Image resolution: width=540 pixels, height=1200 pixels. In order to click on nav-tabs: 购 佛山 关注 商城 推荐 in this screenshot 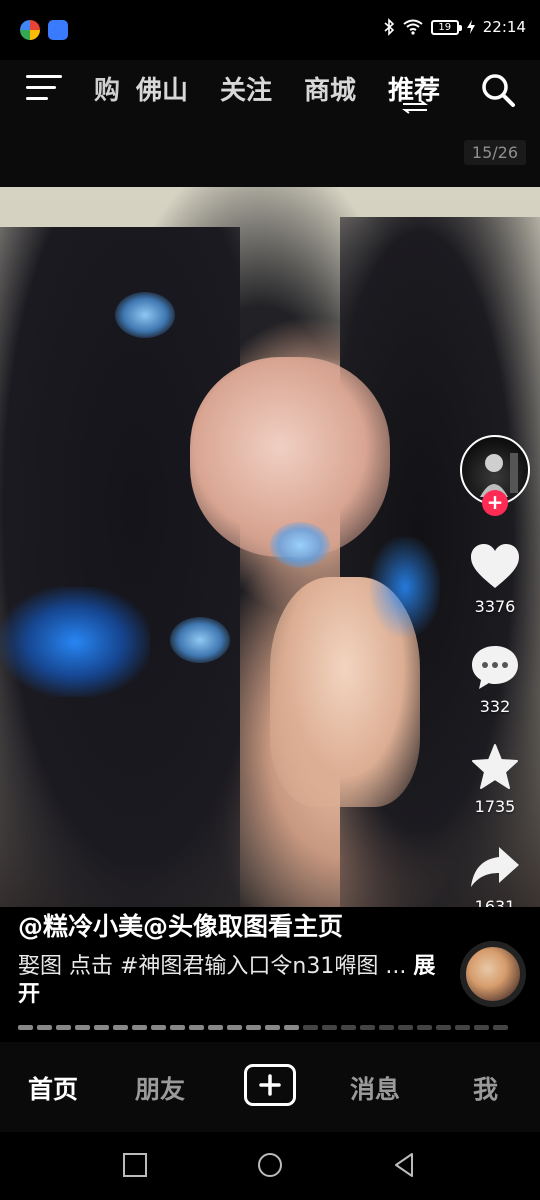, I will do `click(269, 88)`.